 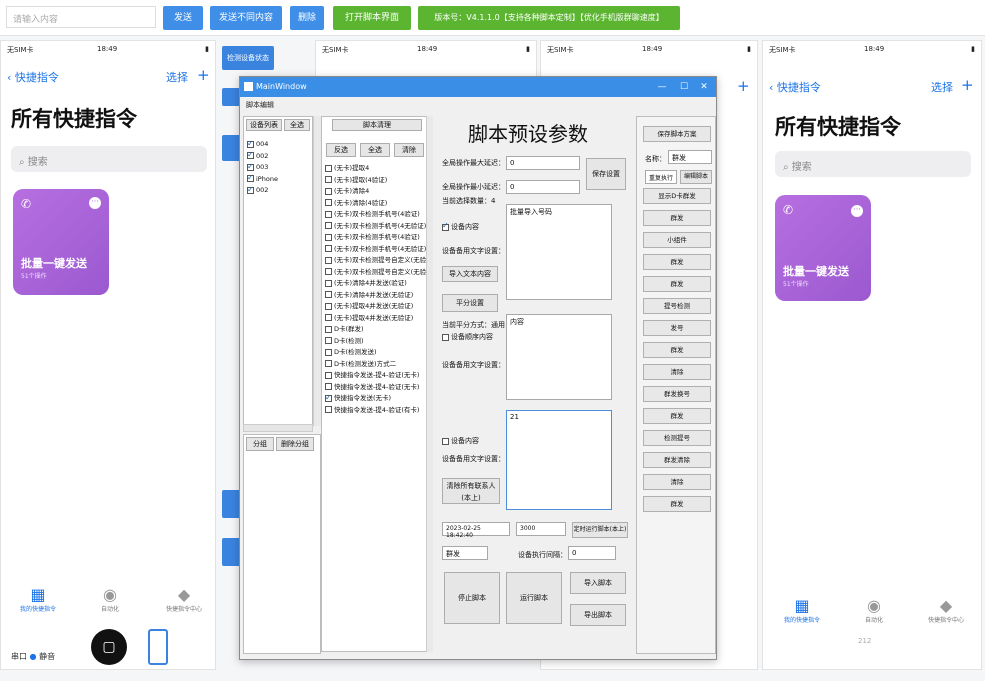 I want to click on script-item: (无卡)清除4, so click(x=377, y=192).